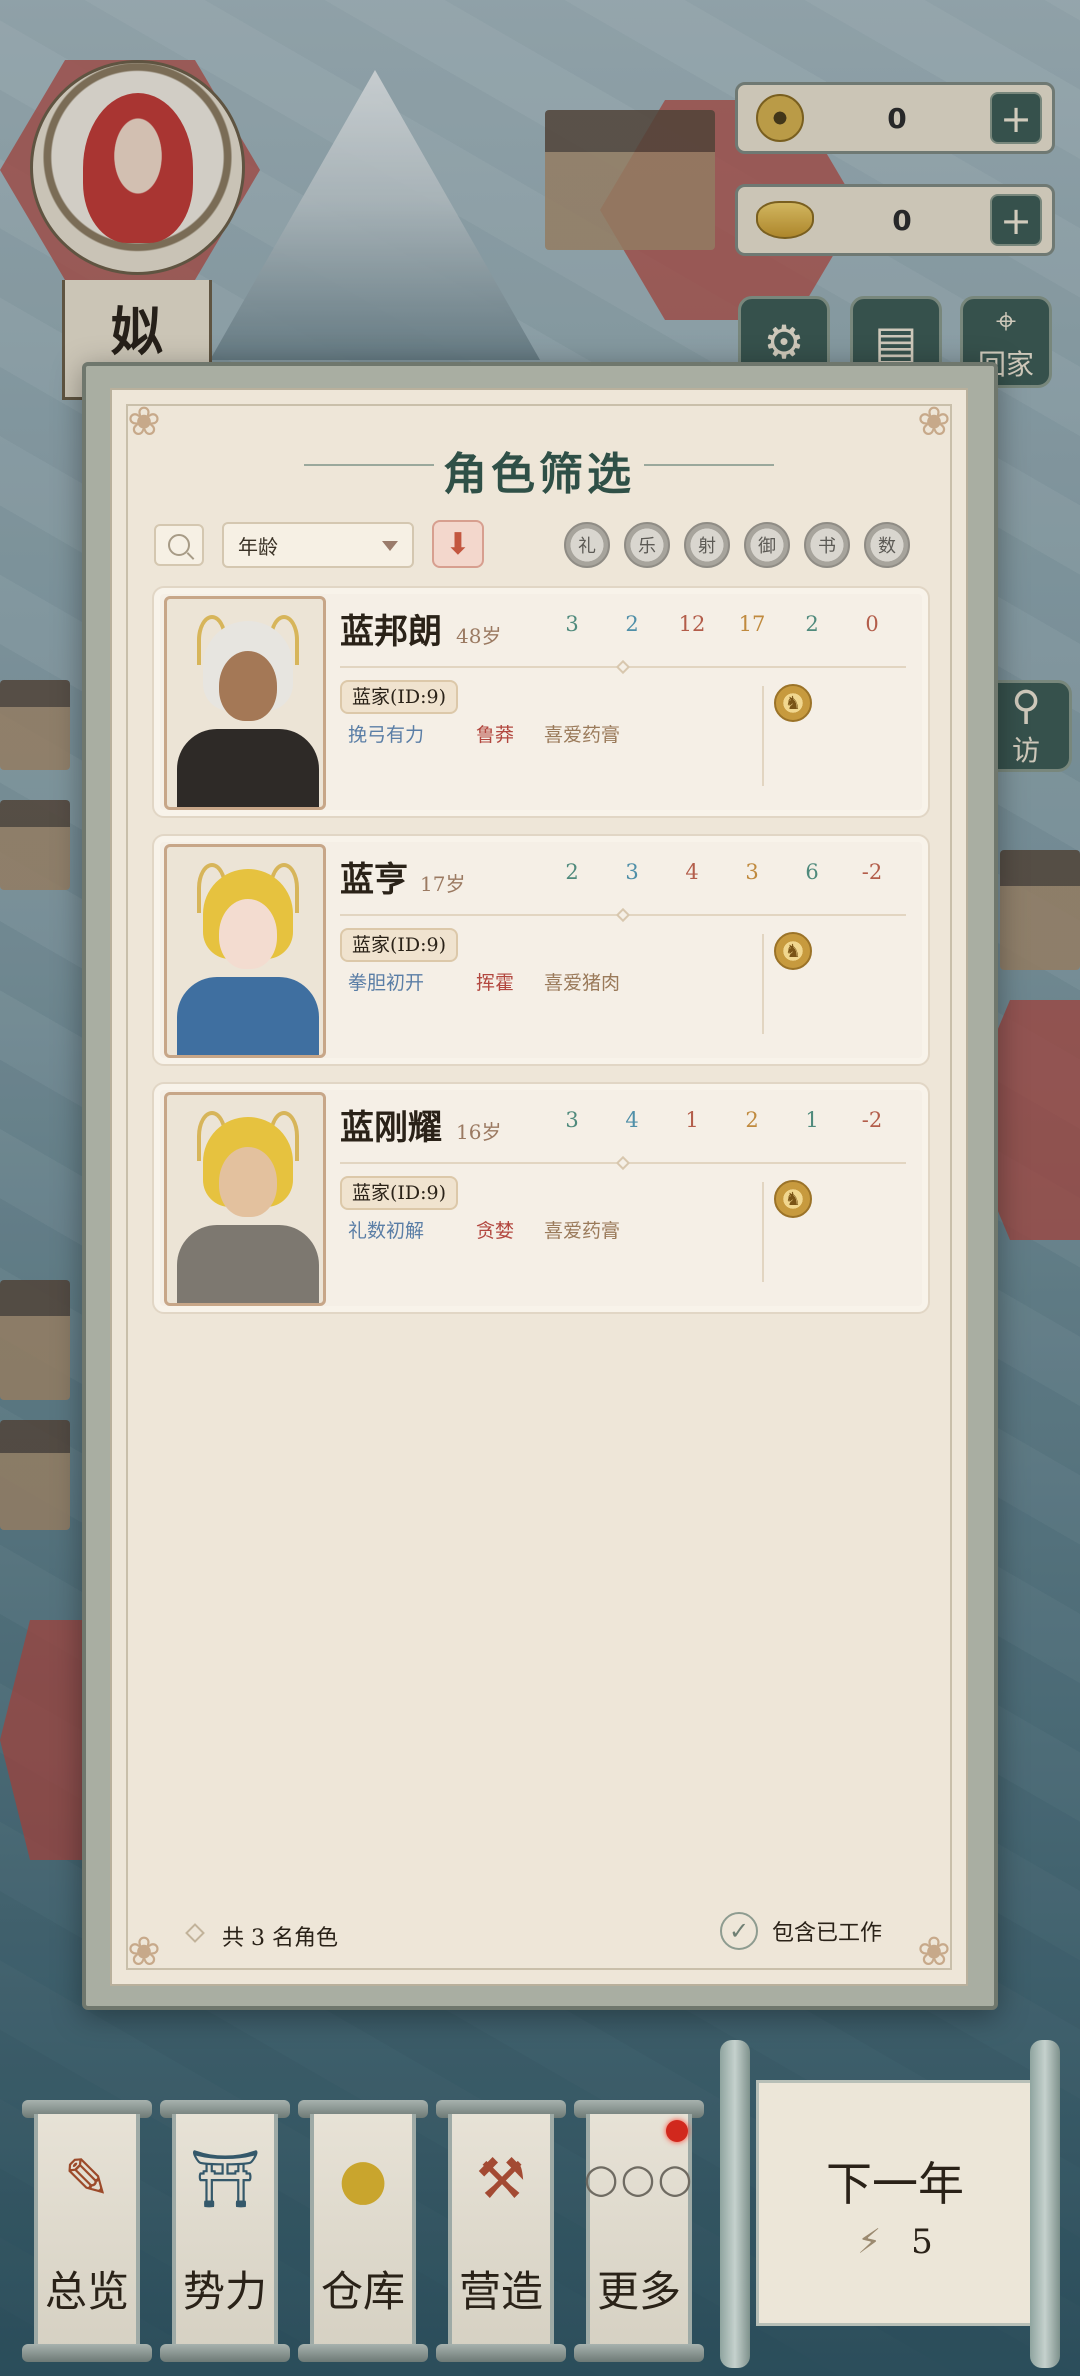 The image size is (1080, 2376). I want to click on stat-yue: 3, so click(632, 872).